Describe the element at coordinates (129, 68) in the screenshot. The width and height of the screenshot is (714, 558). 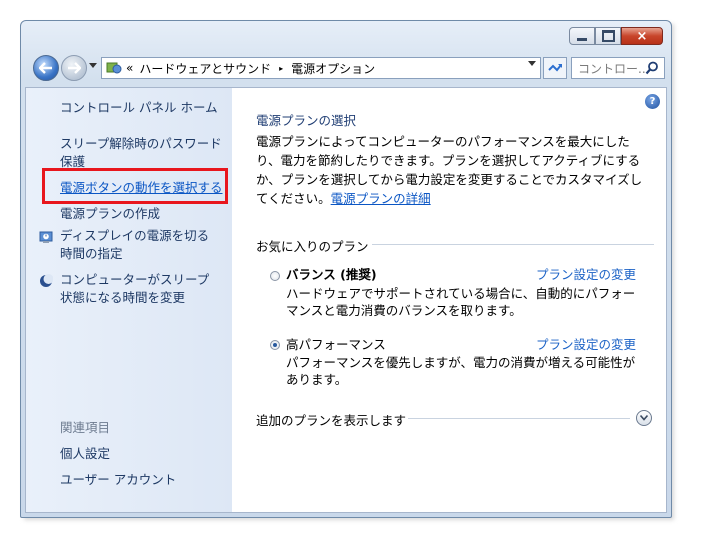
I see `address-overflow-chevron: «` at that location.